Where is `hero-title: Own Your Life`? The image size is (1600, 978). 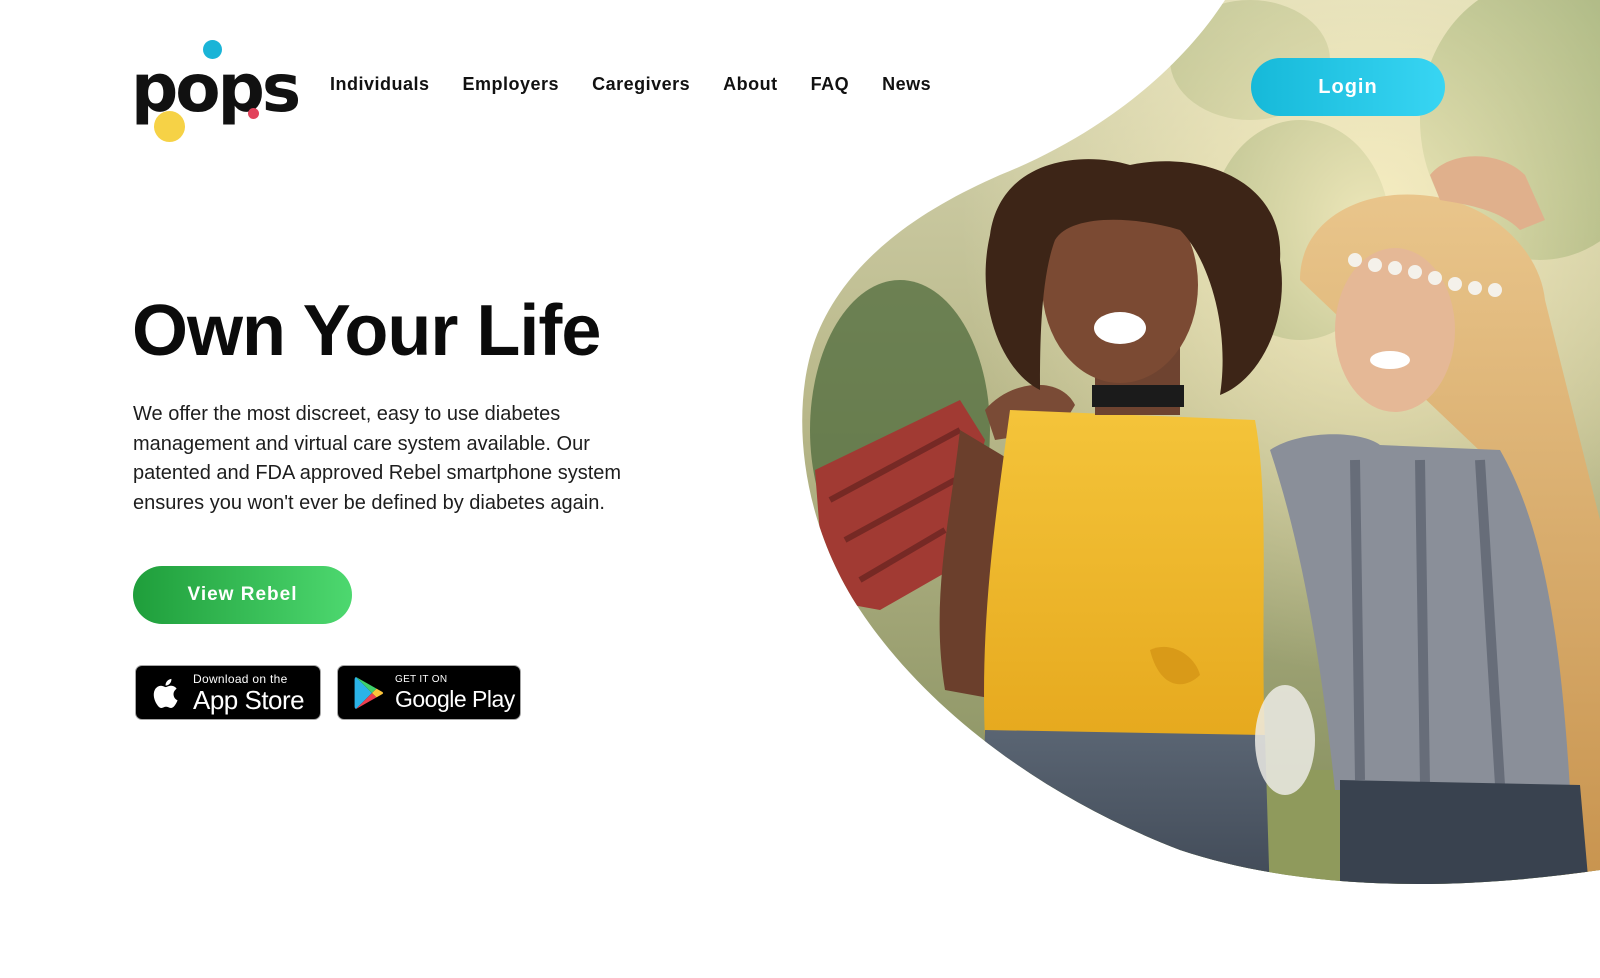 hero-title: Own Your Life is located at coordinates (366, 331).